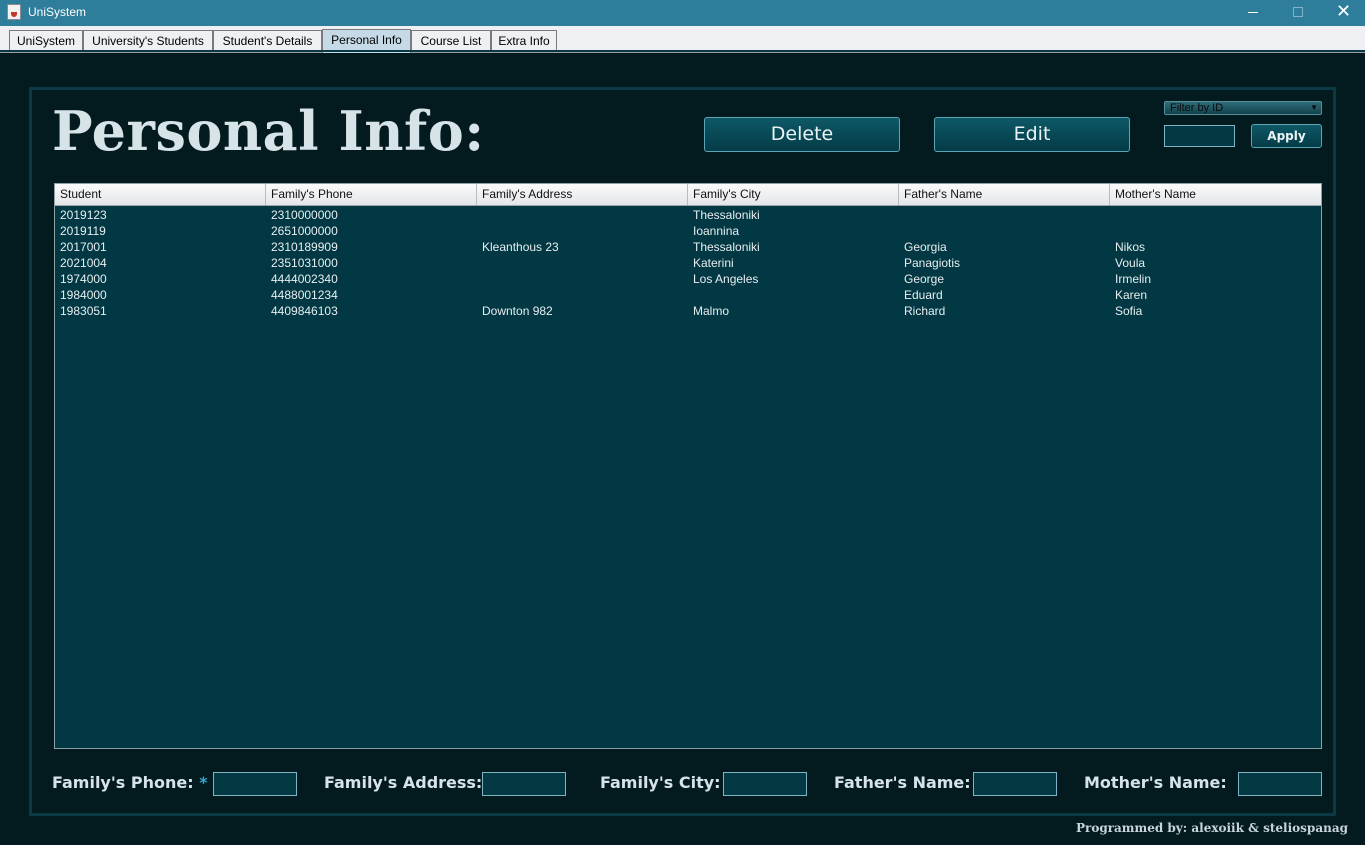 The height and width of the screenshot is (845, 1365). I want to click on table-cell: Voula, so click(1130, 263).